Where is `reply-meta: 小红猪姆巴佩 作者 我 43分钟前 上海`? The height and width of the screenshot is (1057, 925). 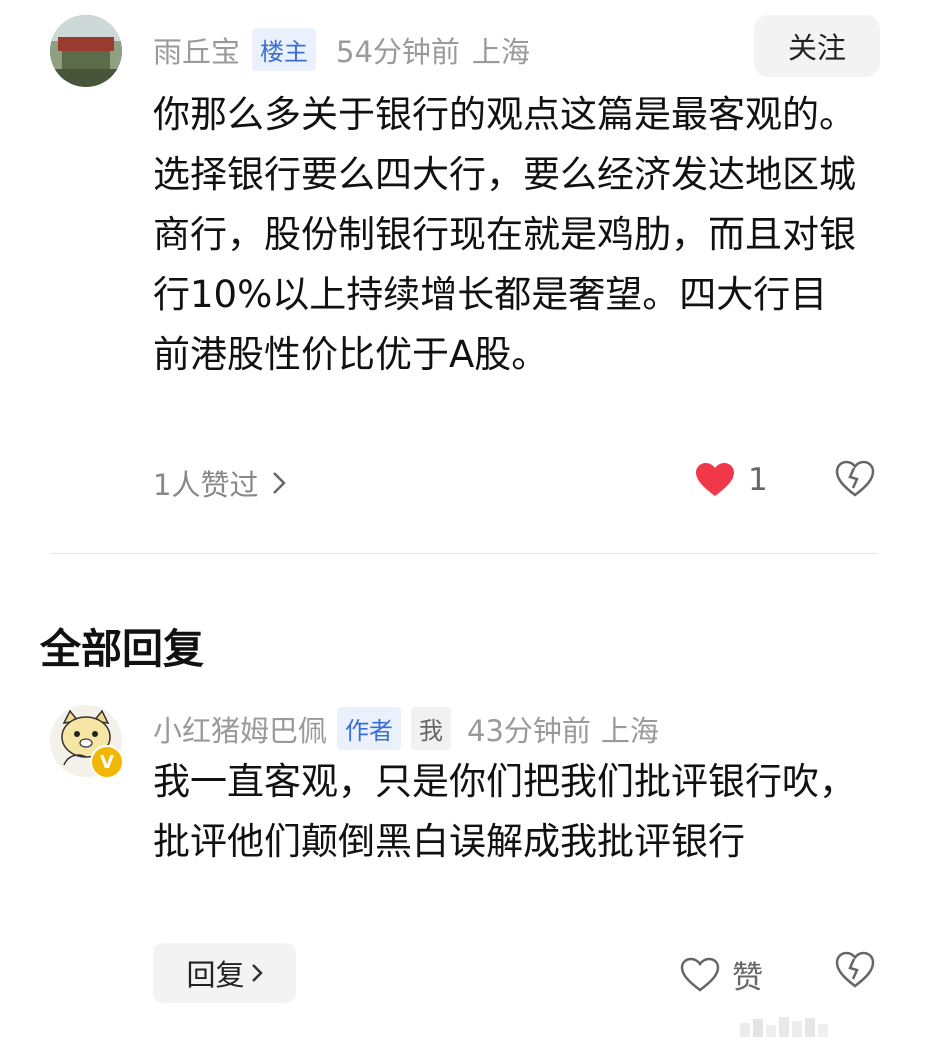
reply-meta: 小红猪姆巴佩 作者 我 43分钟前 上海 is located at coordinates (406, 728).